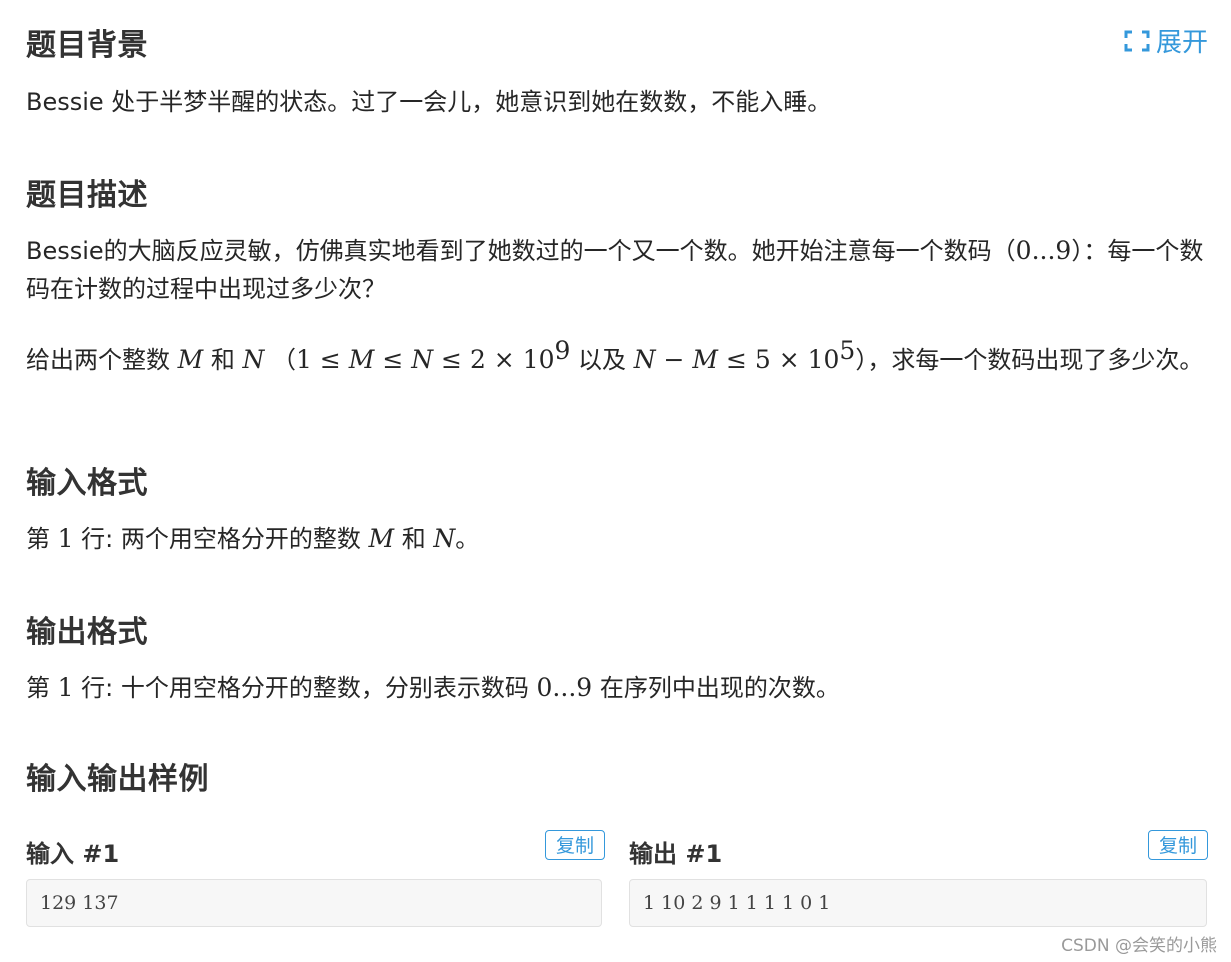 This screenshot has height=962, width=1231. I want to click on background-text: Bessie 处于半梦半醒的状态。过了一会儿，她意识到她在数数，不能入睡。, so click(429, 102).